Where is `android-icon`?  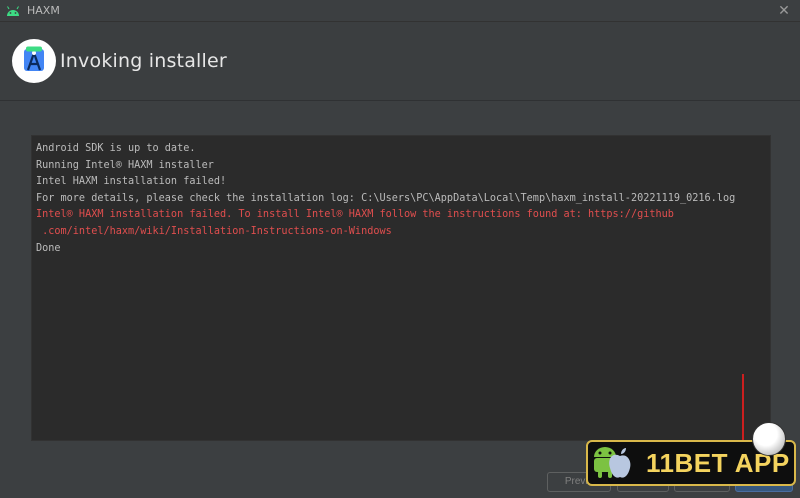 android-icon is located at coordinates (13, 10).